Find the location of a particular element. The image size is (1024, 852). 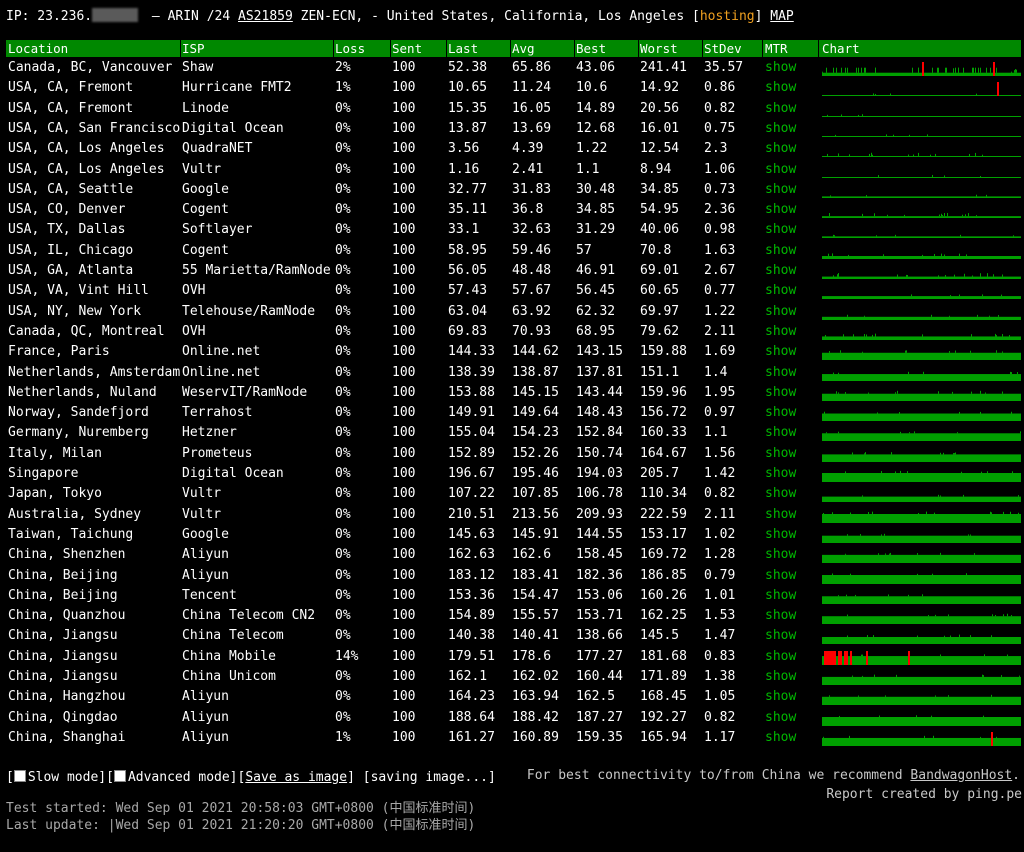

bandwagonhost-link: BandwagonHost is located at coordinates (961, 775).